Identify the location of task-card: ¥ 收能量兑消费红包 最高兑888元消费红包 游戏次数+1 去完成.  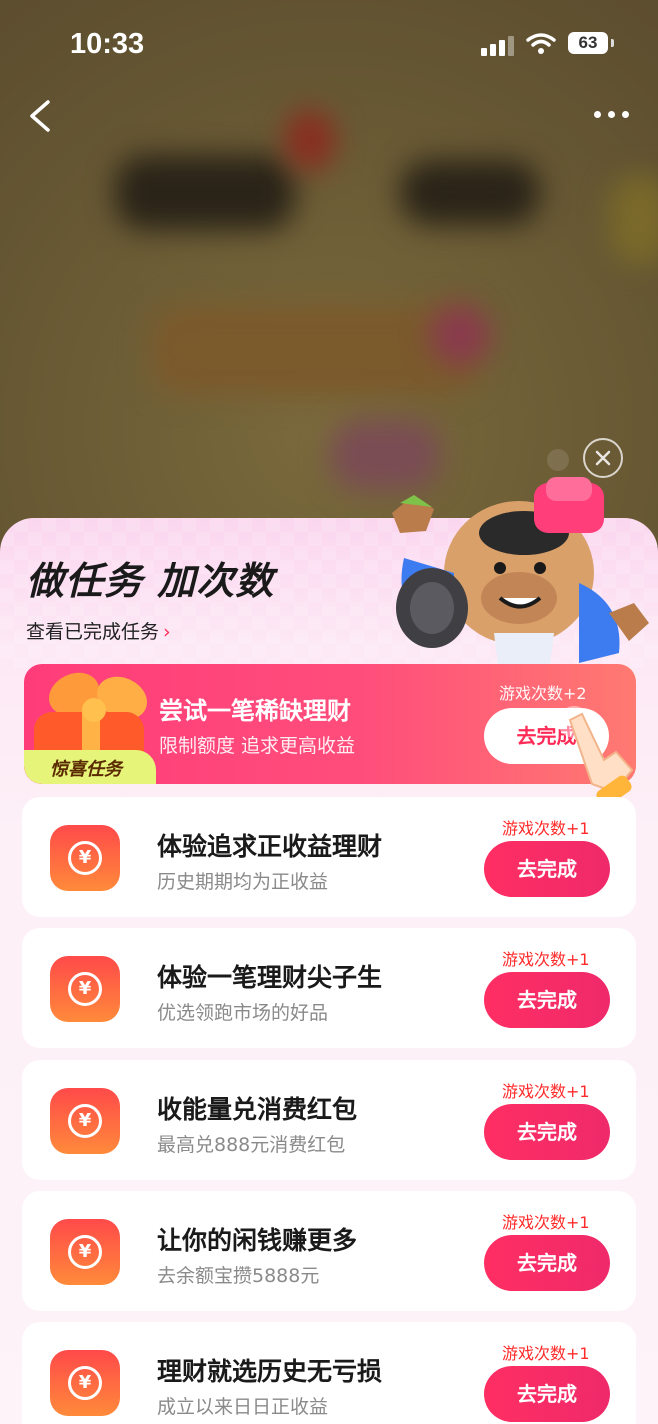
(329, 1120).